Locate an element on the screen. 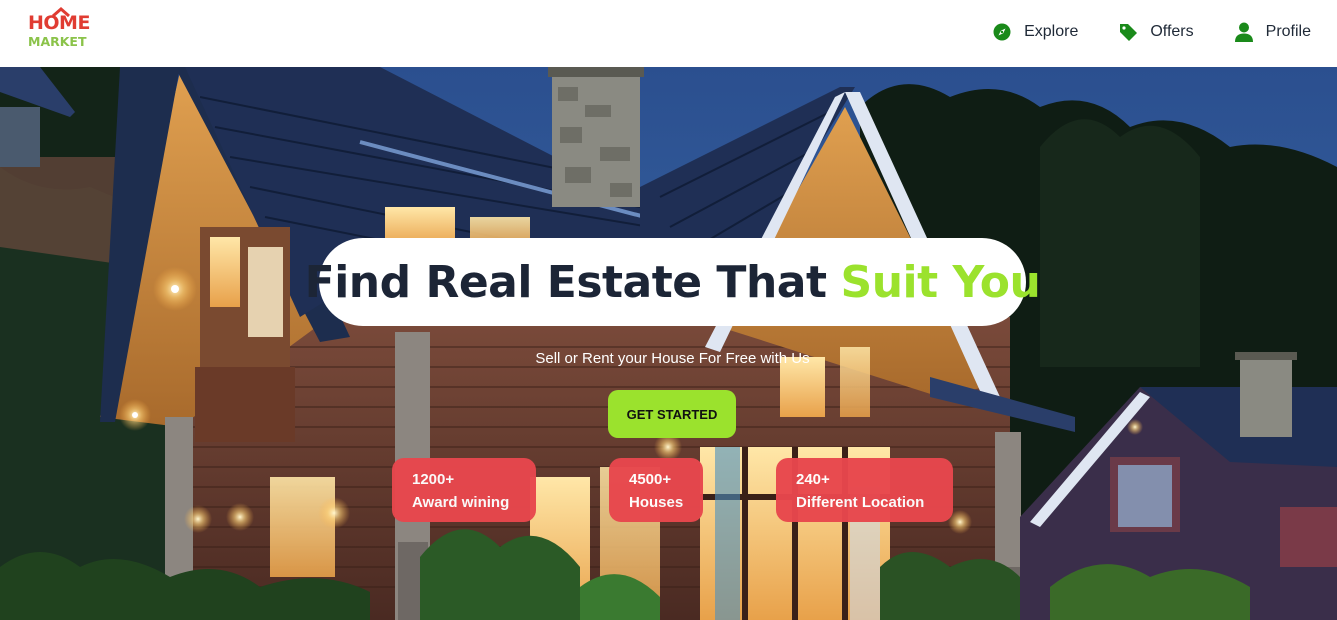 The image size is (1337, 620). hero-title-accent: Suit You is located at coordinates (940, 282).